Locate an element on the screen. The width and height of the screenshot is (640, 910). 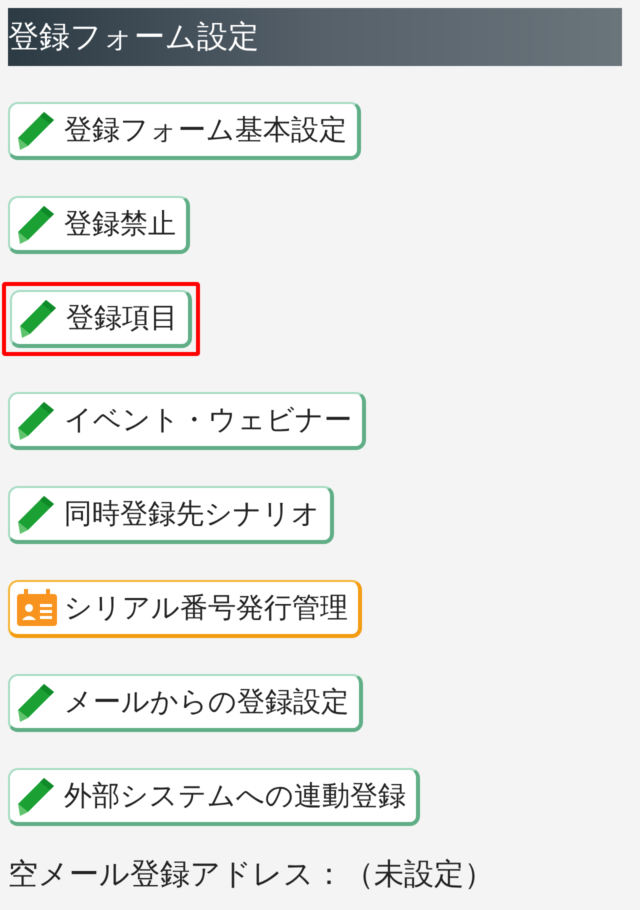
menu-button: 登録禁止 is located at coordinates (99, 225).